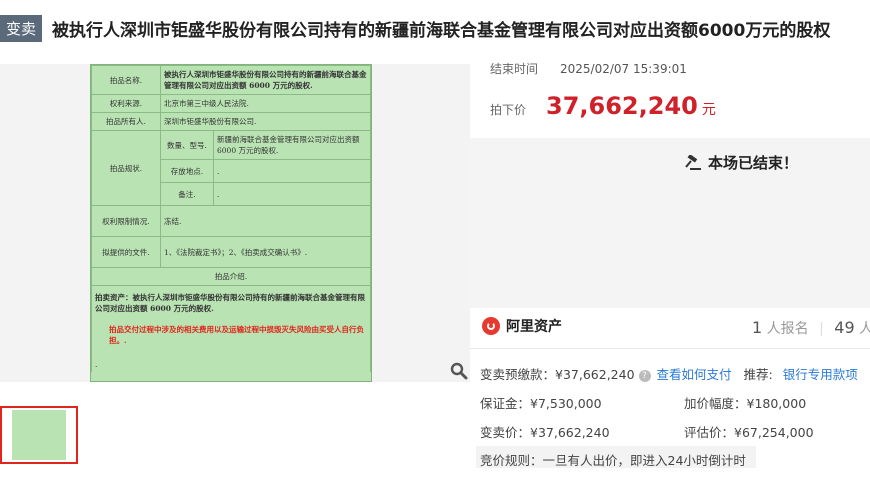 Image resolution: width=870 pixels, height=492 pixels. Describe the element at coordinates (265, 103) in the screenshot. I see `doc-value: 北京市第三中级人民法院.` at that location.